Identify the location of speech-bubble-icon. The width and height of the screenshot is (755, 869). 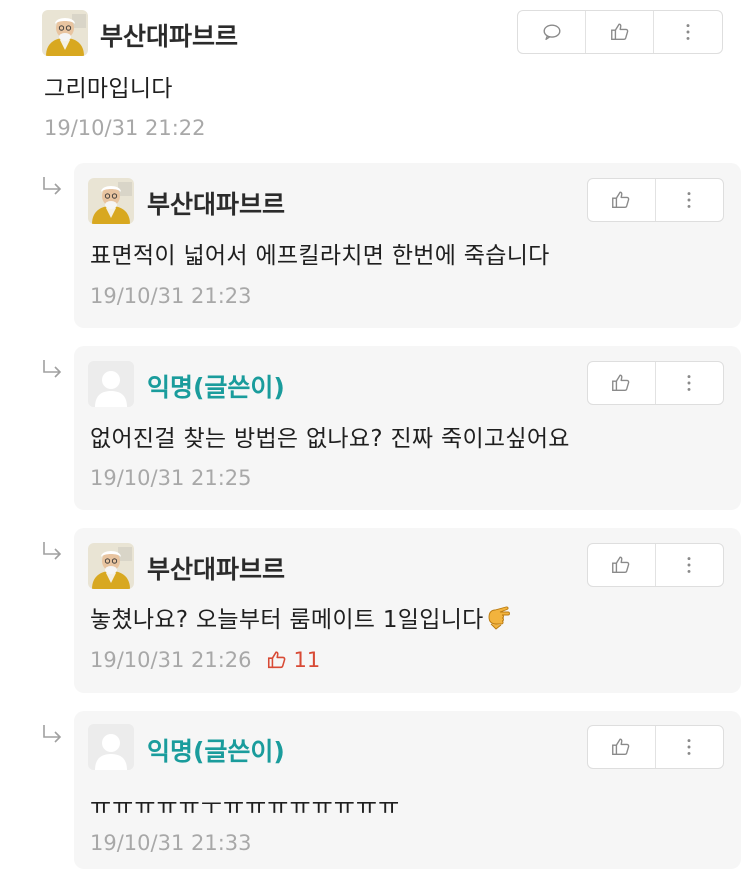
(552, 32).